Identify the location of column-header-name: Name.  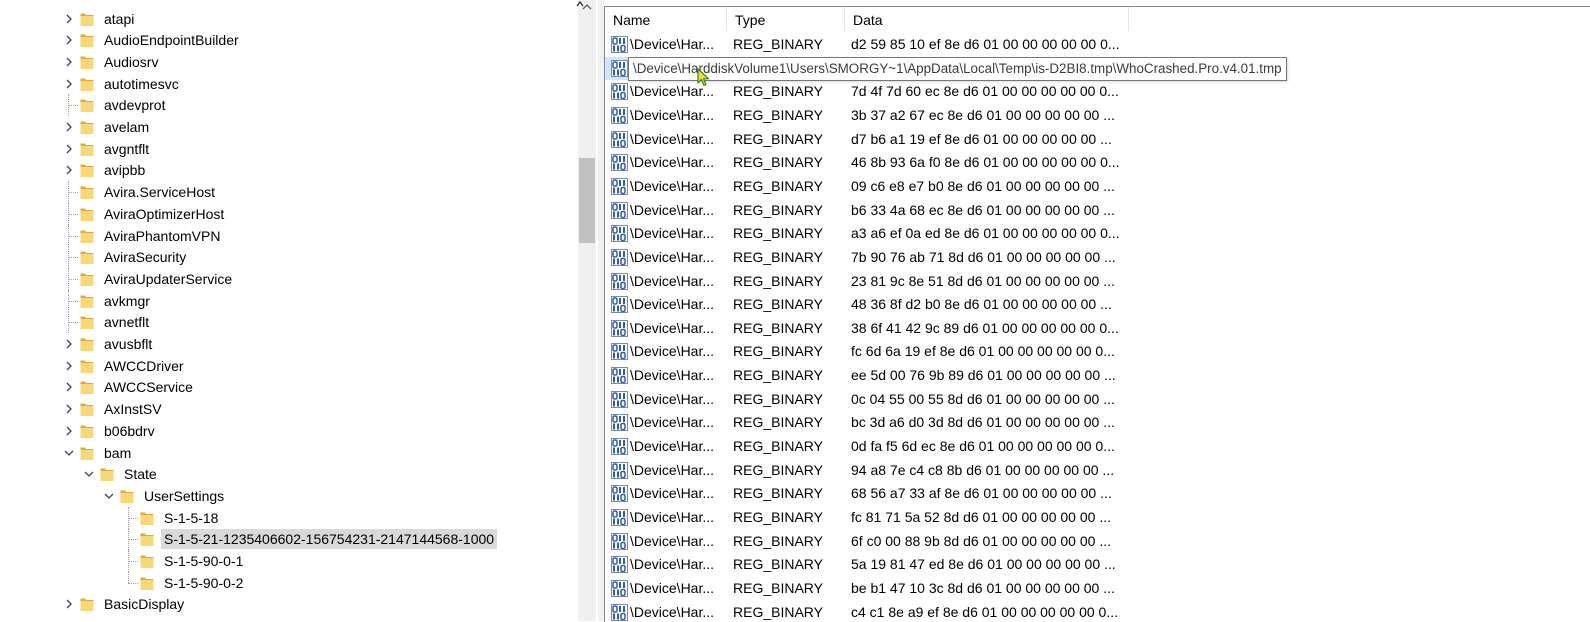
(666, 19).